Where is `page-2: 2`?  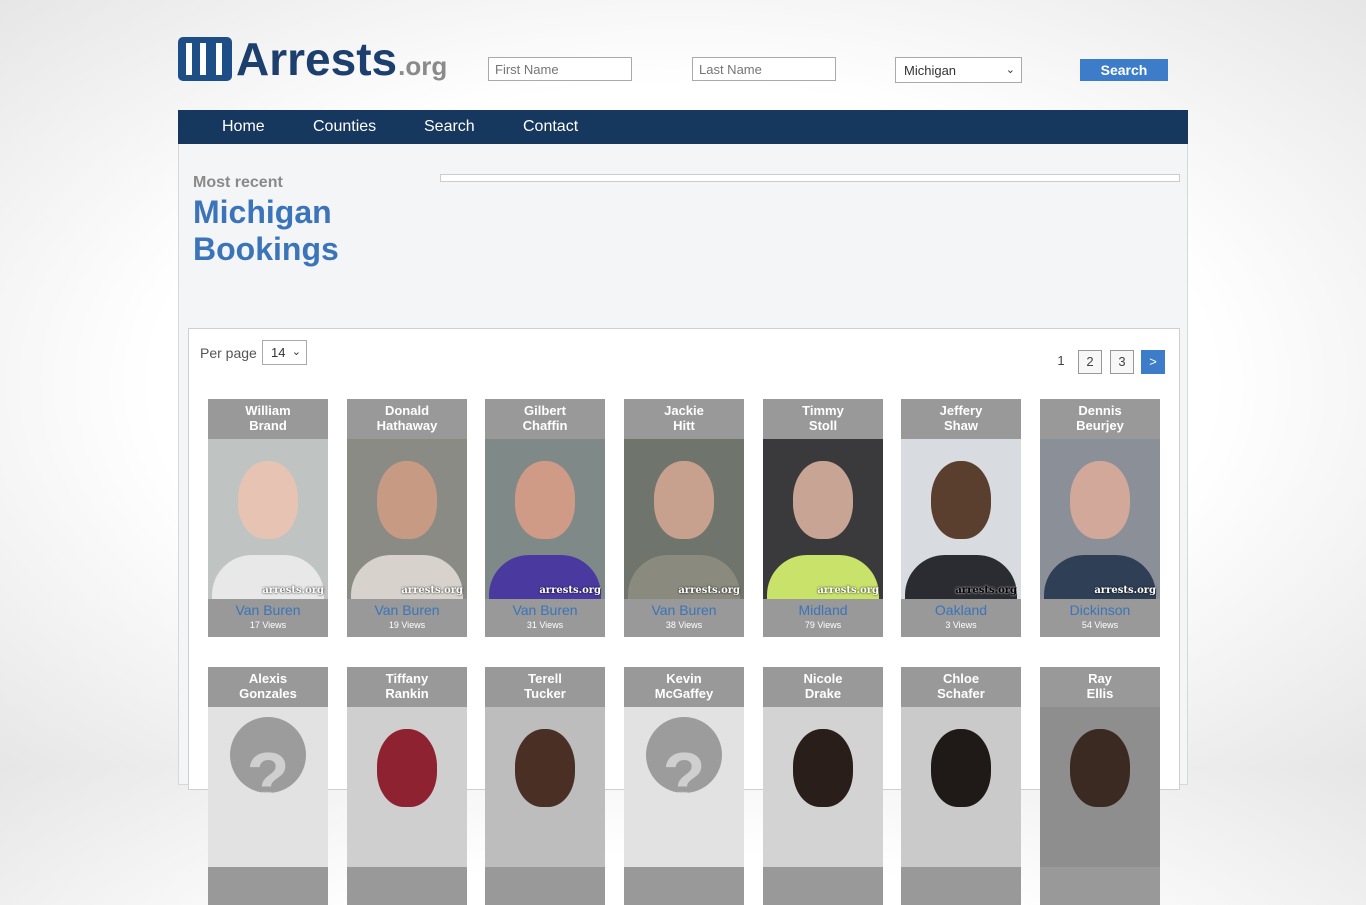
page-2: 2 is located at coordinates (1090, 362).